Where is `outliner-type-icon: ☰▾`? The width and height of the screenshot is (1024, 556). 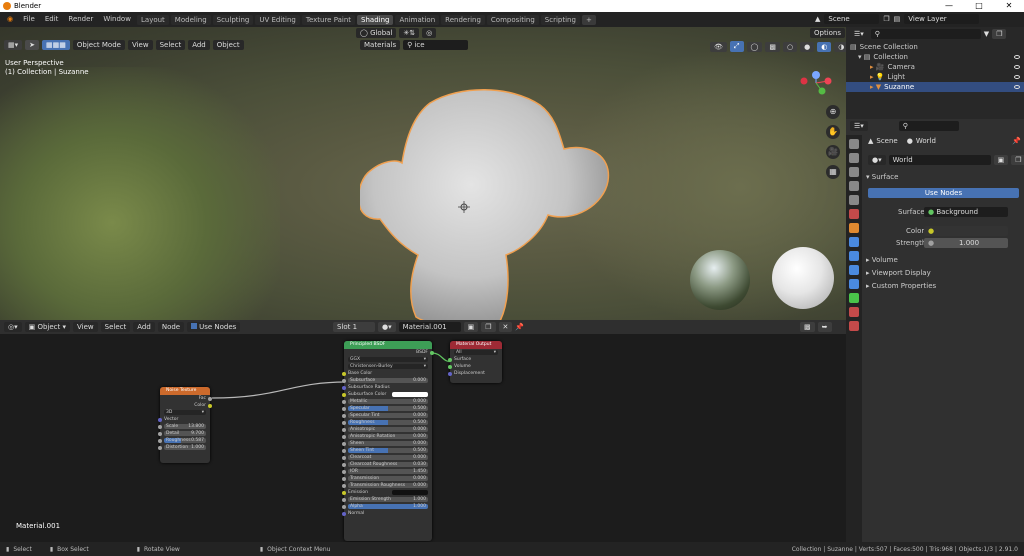
outliner-type-icon: ☰▾ is located at coordinates (859, 34).